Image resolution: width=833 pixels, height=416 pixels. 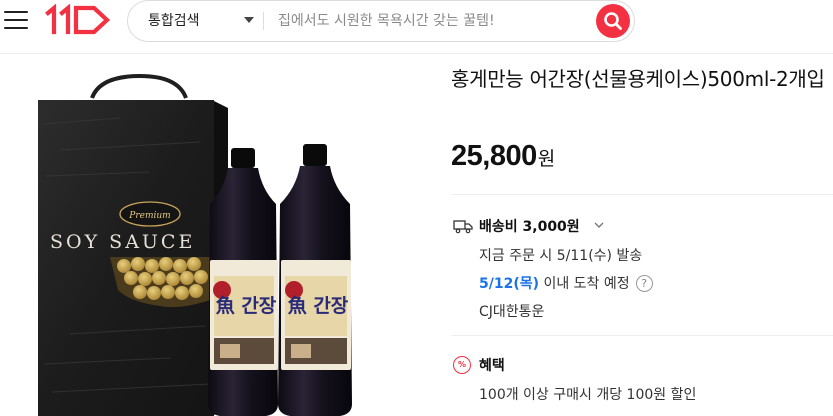 I want to click on bottle-right: 魚 간장, so click(x=315, y=280).